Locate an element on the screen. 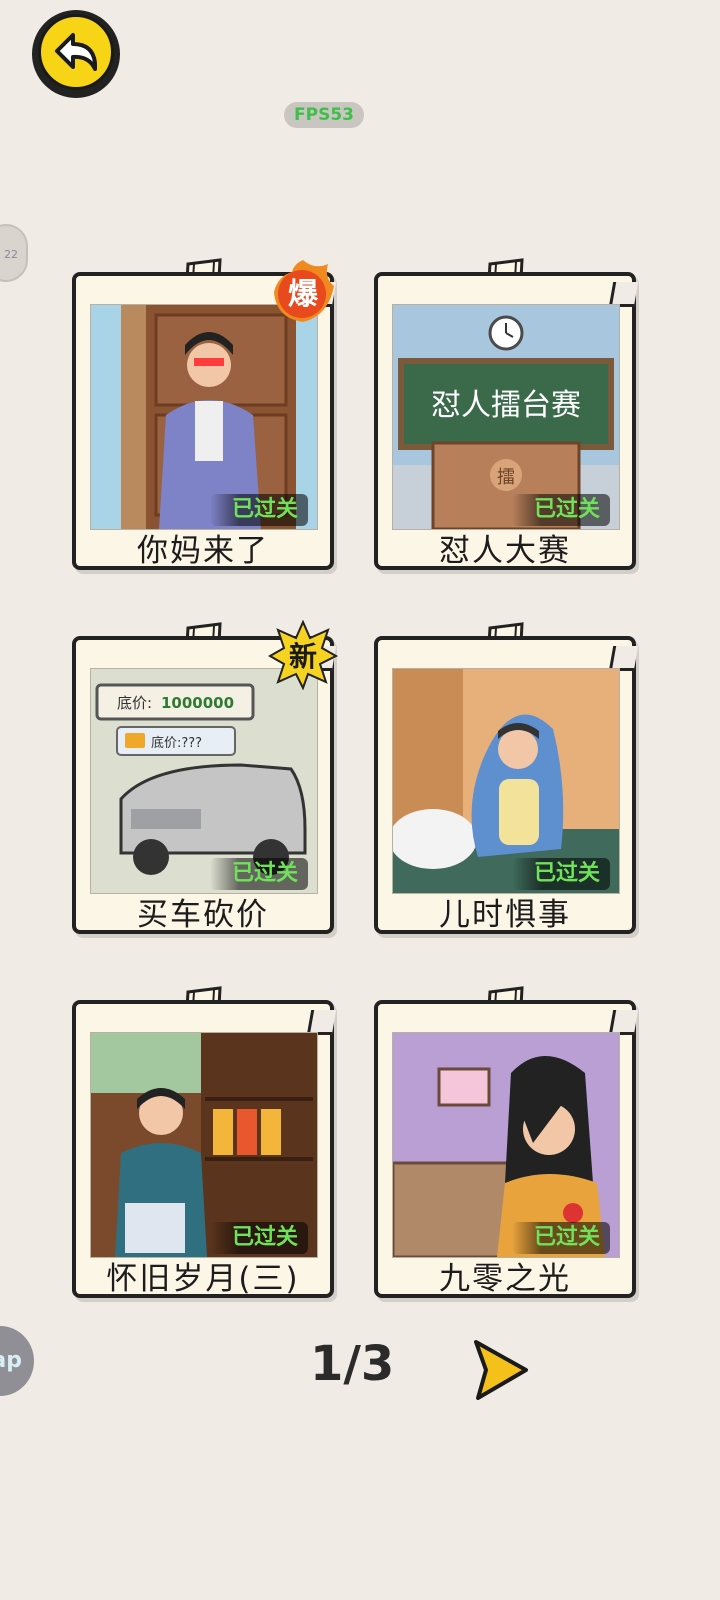  back-arrow-icon is located at coordinates (76, 52).